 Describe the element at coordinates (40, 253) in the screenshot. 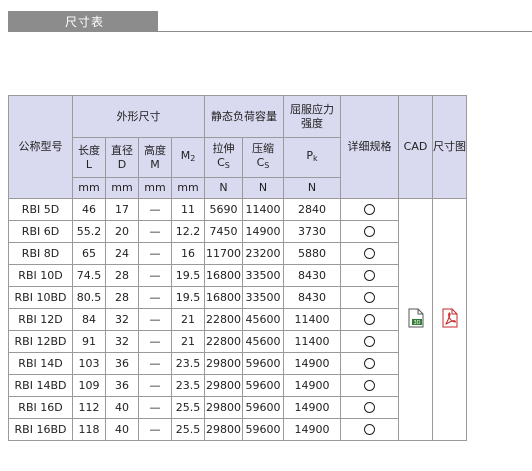

I see `cell-model: RBI 8D` at that location.